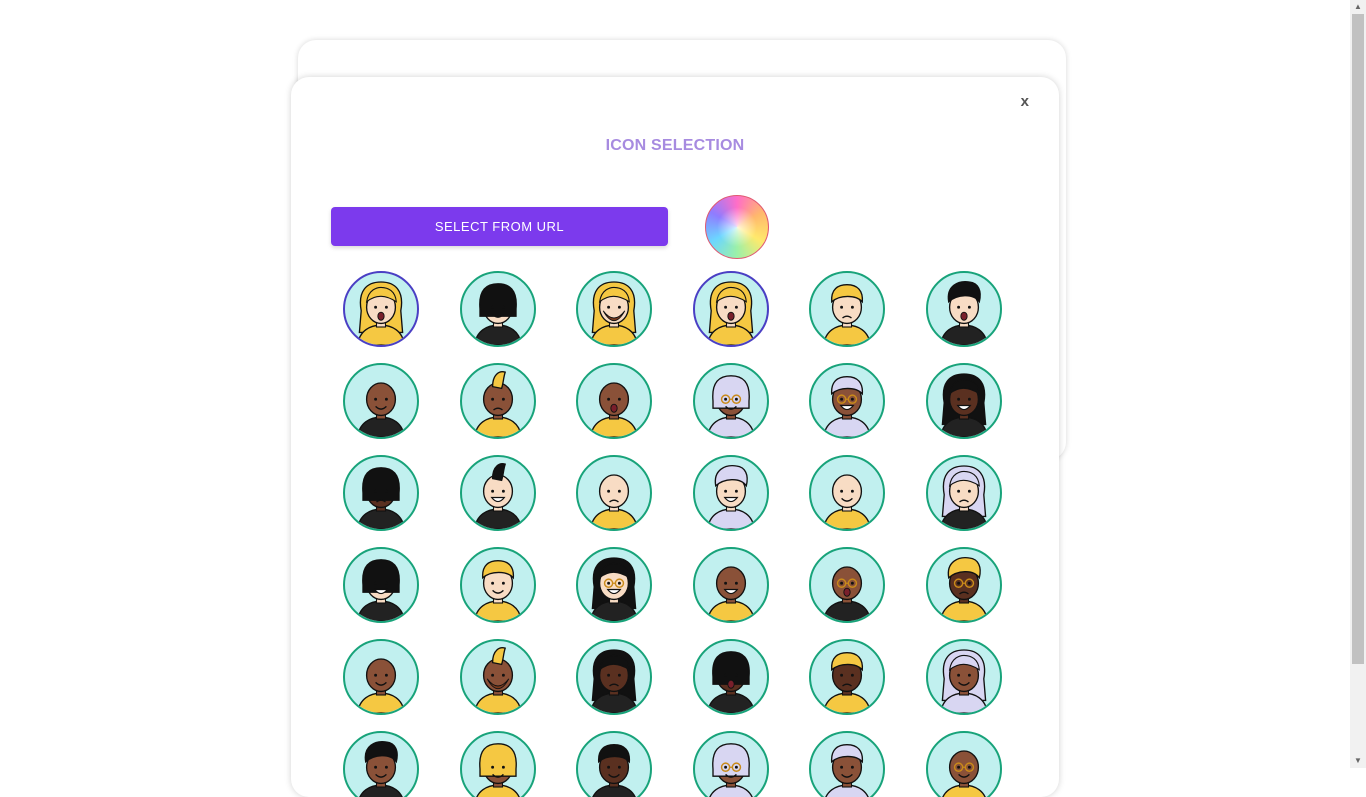 The image size is (1366, 797). Describe the element at coordinates (1358, 761) in the screenshot. I see `scroll-down-arrow-icon: ▼` at that location.